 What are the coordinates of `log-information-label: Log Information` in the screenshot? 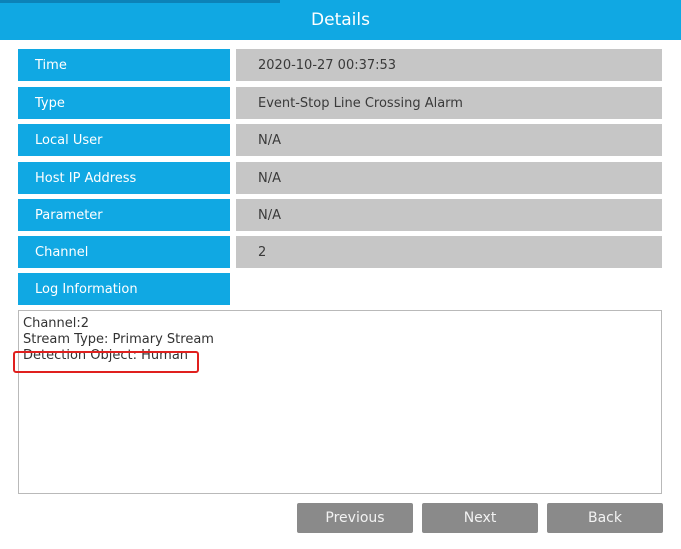 It's located at (124, 289).